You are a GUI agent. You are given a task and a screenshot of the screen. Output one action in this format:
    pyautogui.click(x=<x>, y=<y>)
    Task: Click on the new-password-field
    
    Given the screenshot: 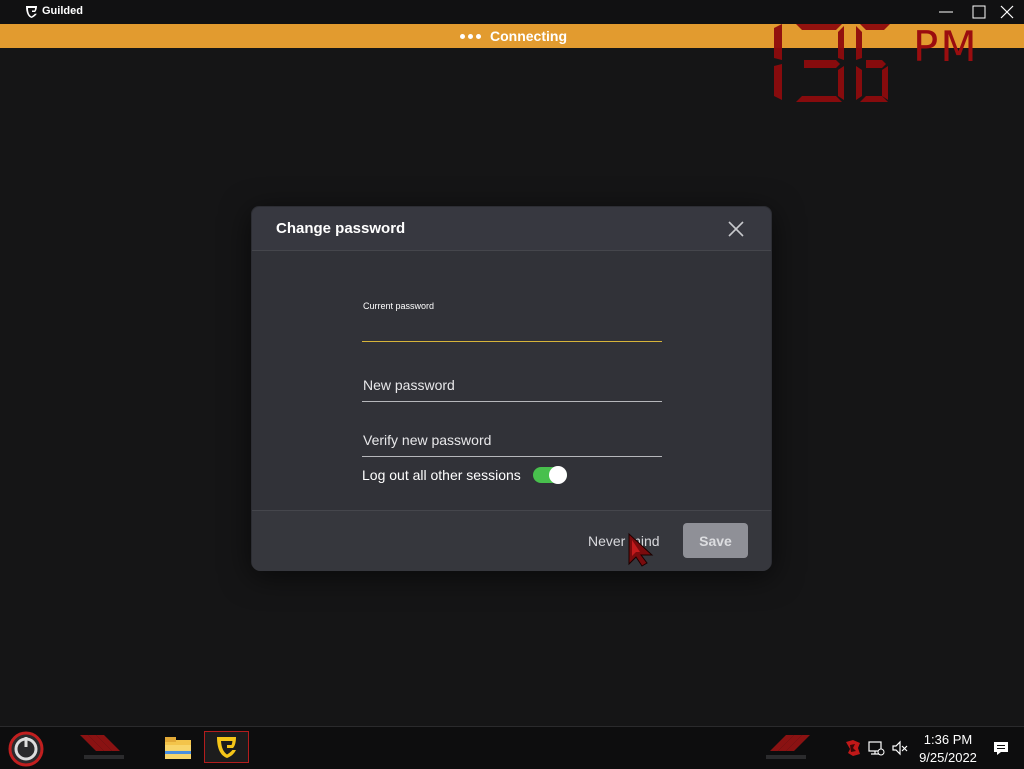 What is the action you would take?
    pyautogui.click(x=513, y=387)
    